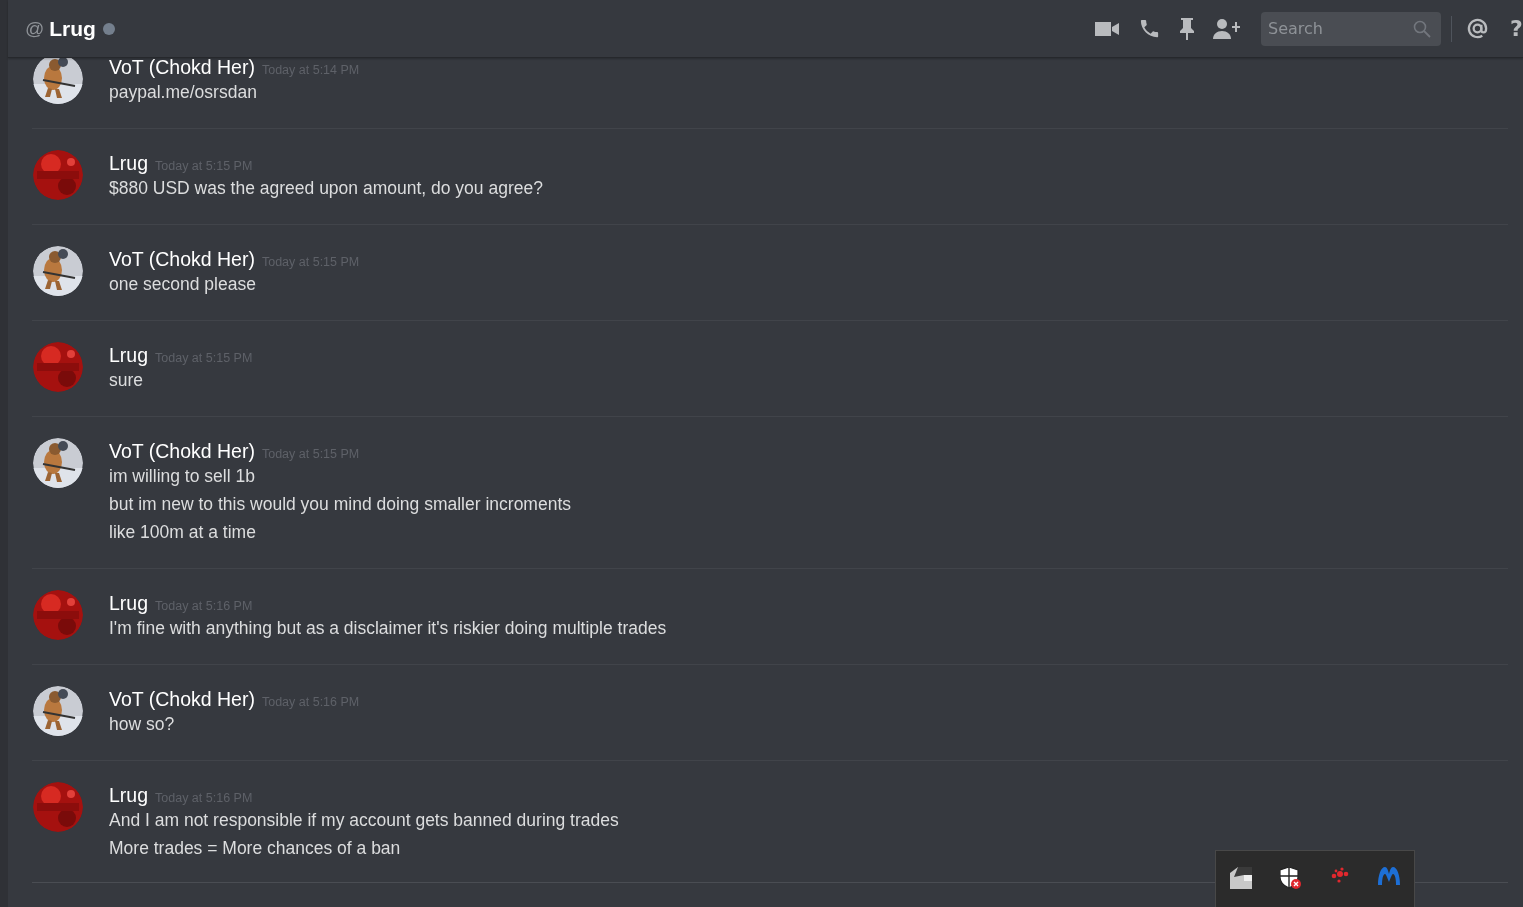 Image resolution: width=1523 pixels, height=907 pixels. I want to click on message-text: I'm fine with anything but as a disclaimer it's riskier doing multiple trades, so click(388, 628).